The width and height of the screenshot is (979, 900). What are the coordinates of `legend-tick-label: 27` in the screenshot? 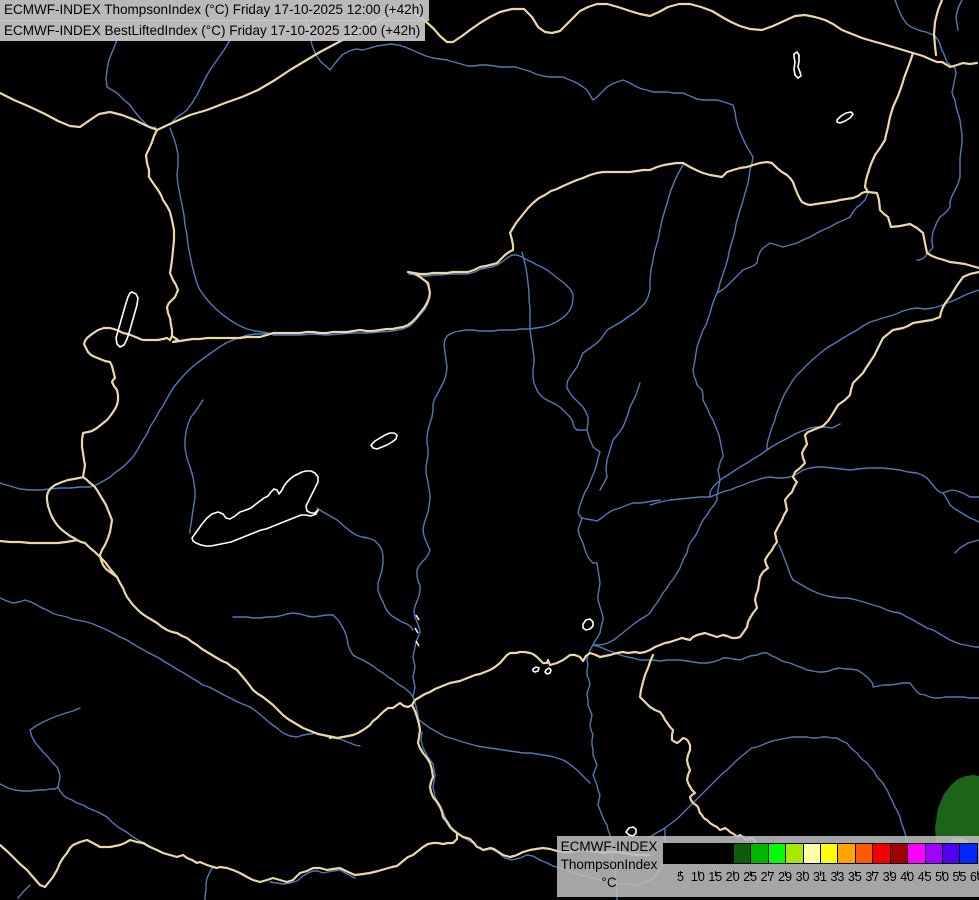 It's located at (767, 877).